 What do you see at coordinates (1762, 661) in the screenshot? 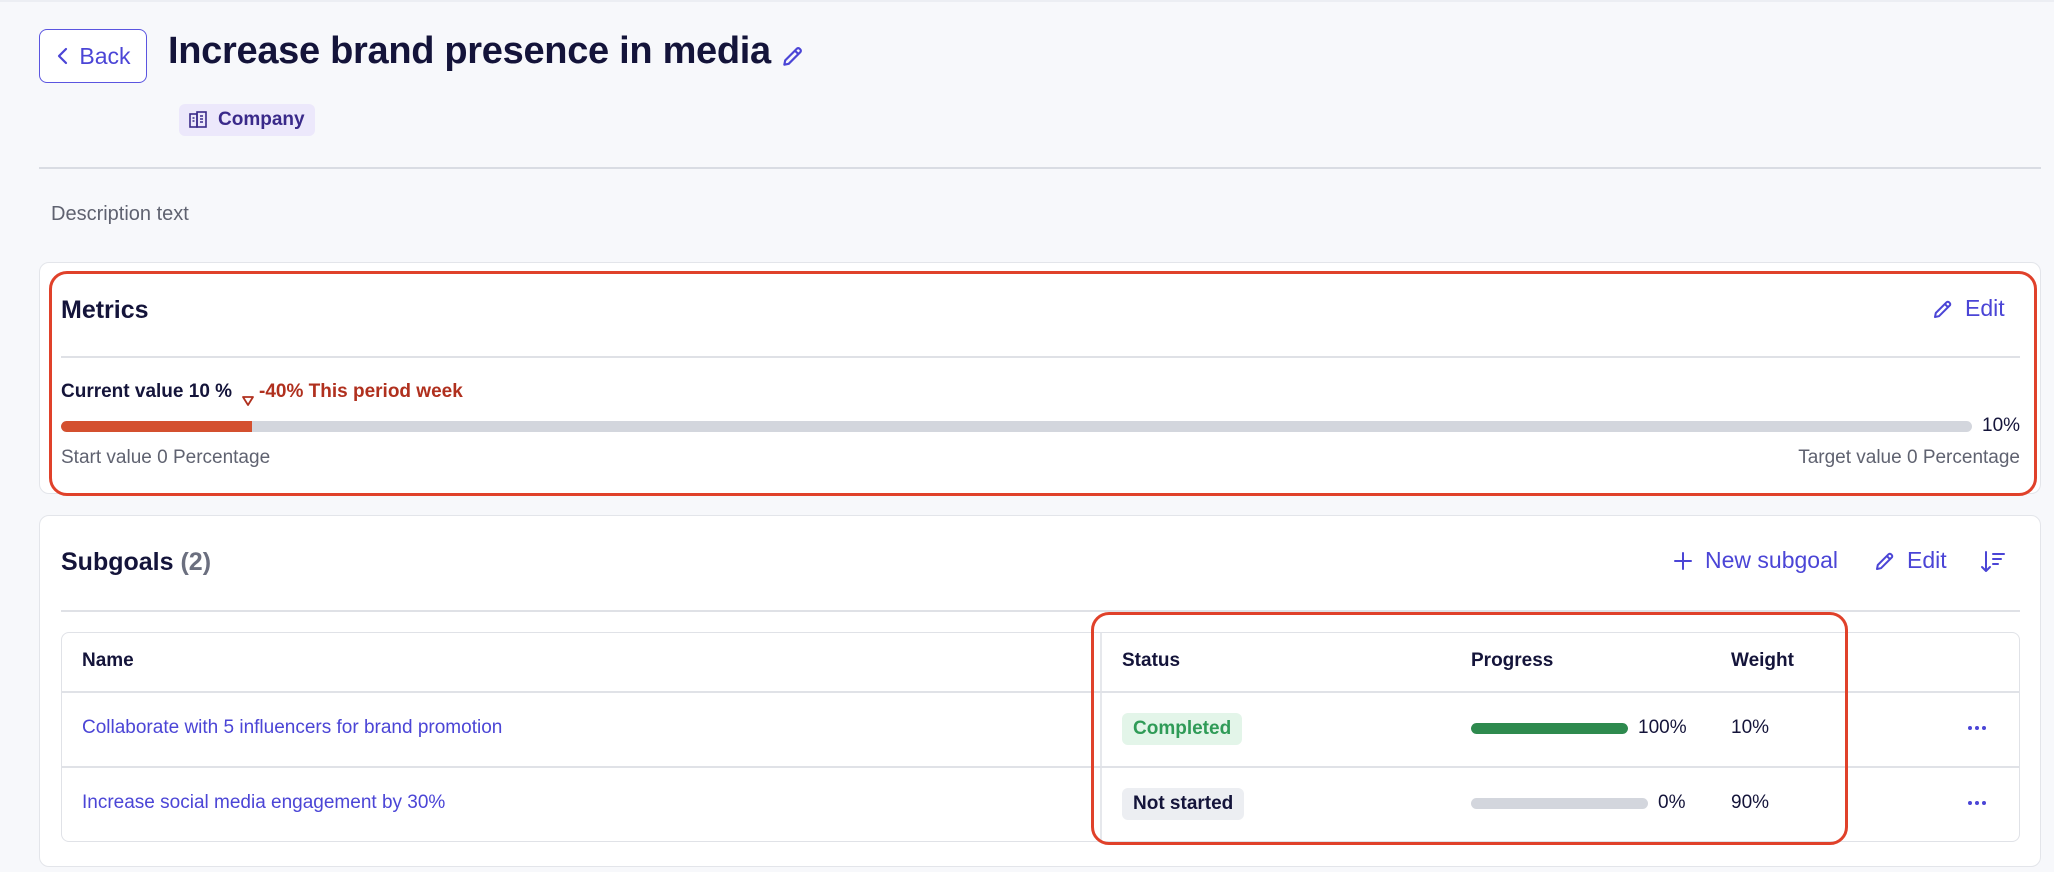
I see `column-header-weight: Weight` at bounding box center [1762, 661].